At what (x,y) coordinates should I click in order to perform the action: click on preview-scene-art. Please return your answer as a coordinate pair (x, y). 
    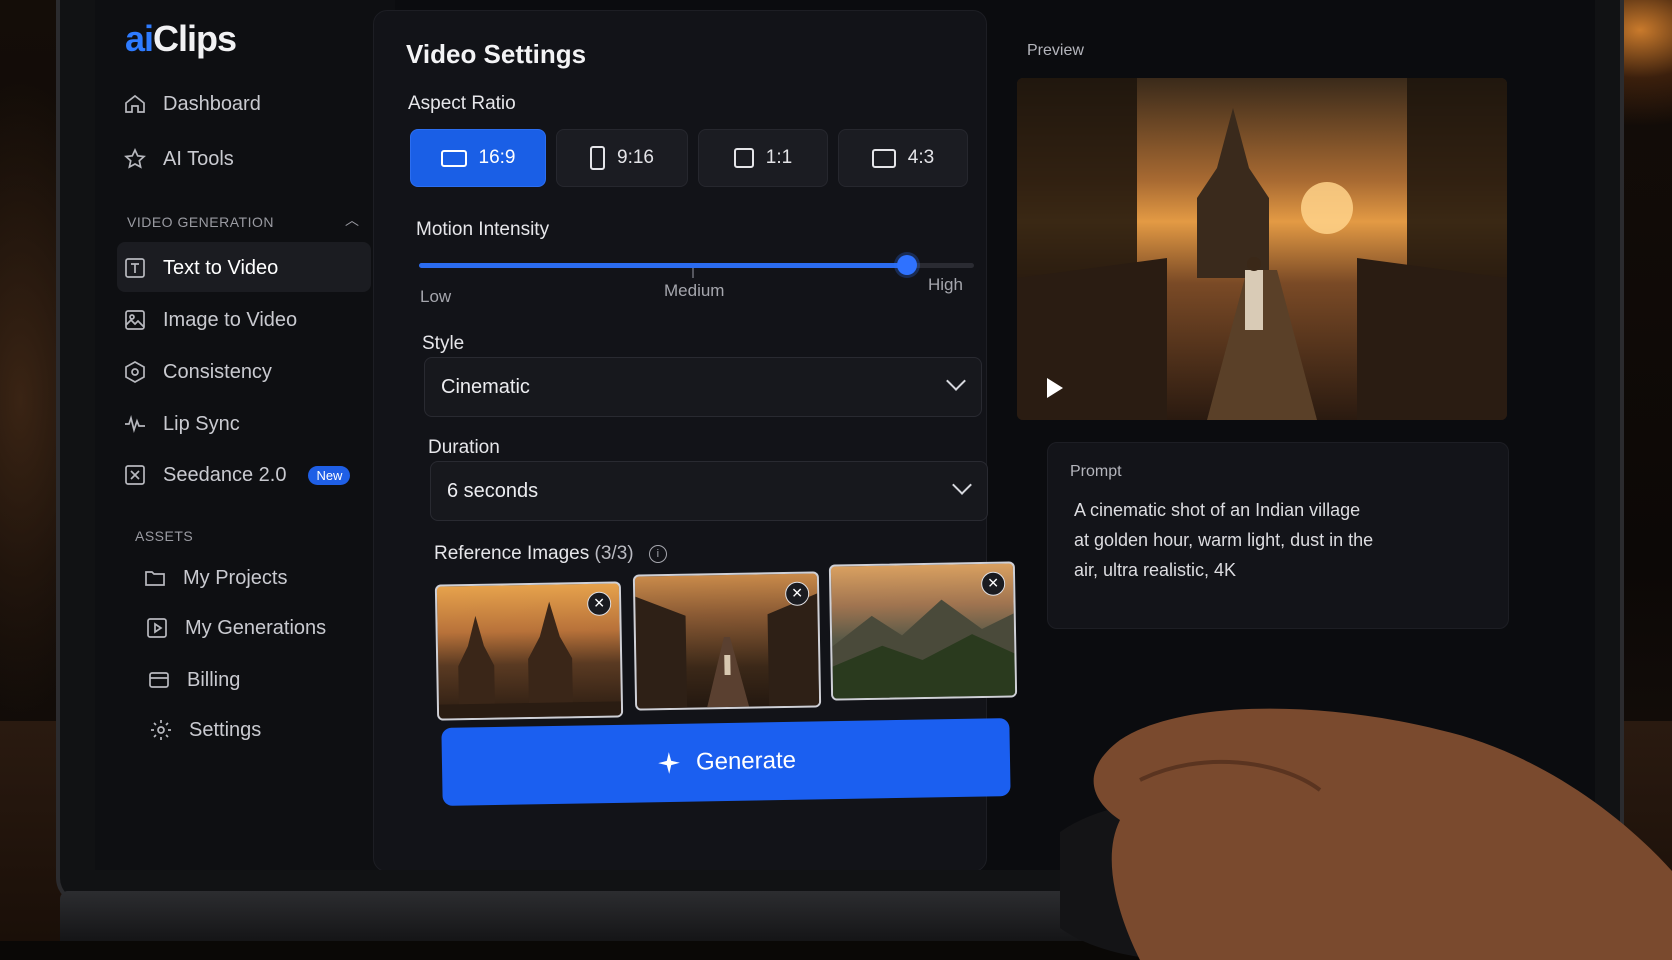
    Looking at the image, I should click on (1262, 249).